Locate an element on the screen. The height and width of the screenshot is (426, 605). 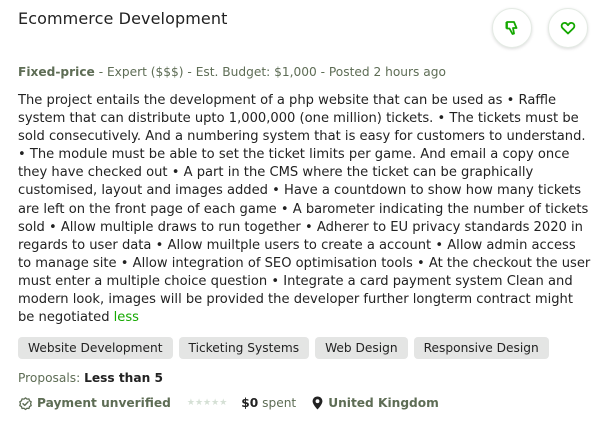
client-location: United Kingdom is located at coordinates (375, 403).